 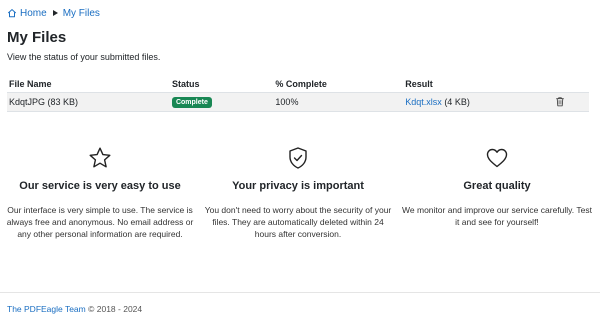 I want to click on file-name-cell: KdqtJPG (83 KB), so click(x=88, y=102).